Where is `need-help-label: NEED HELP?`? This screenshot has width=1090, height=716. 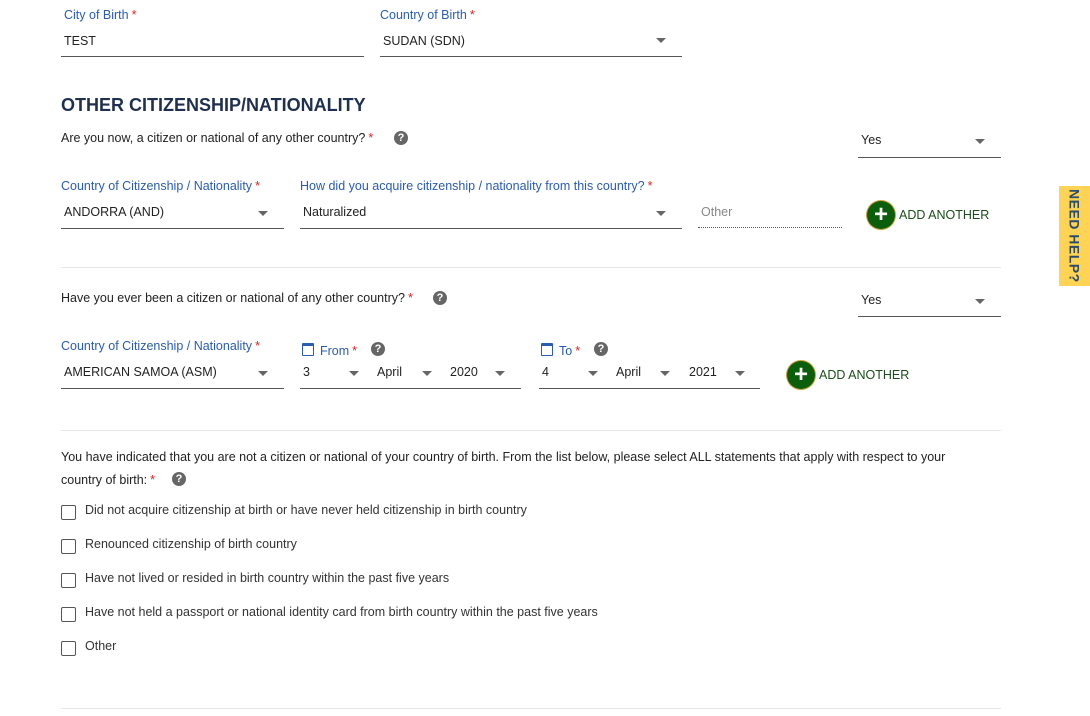
need-help-label: NEED HELP? is located at coordinates (1074, 236).